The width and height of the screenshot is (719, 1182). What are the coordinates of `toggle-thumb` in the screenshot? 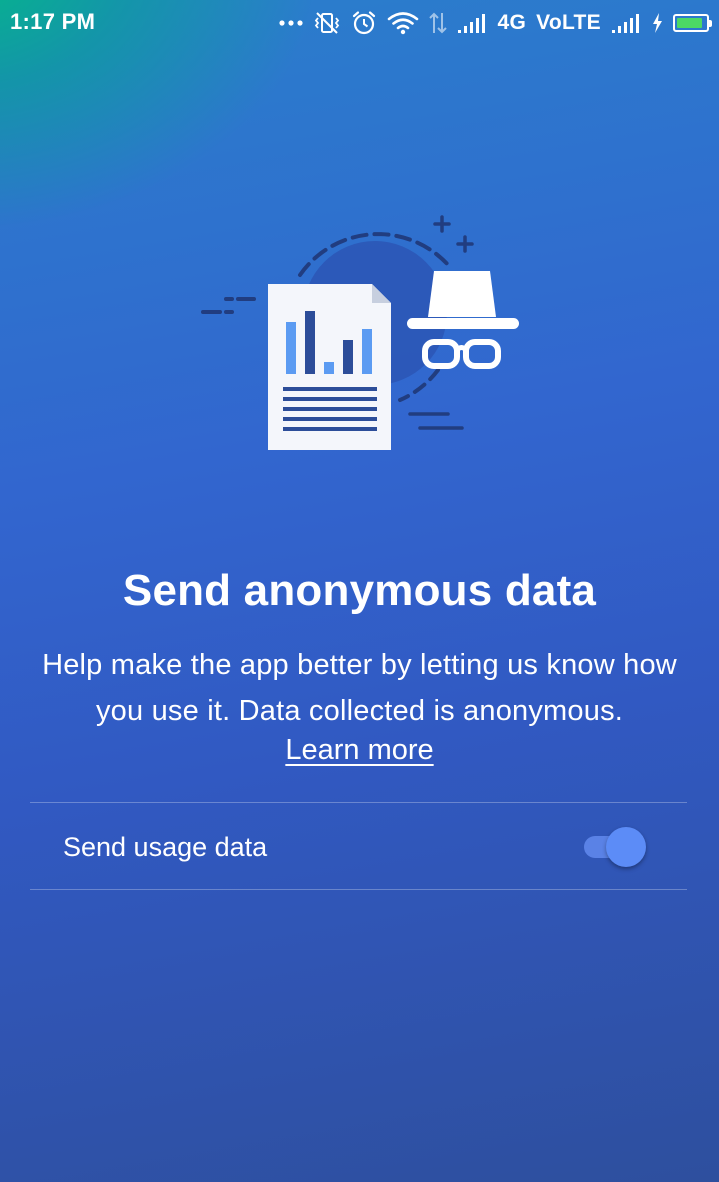 It's located at (626, 847).